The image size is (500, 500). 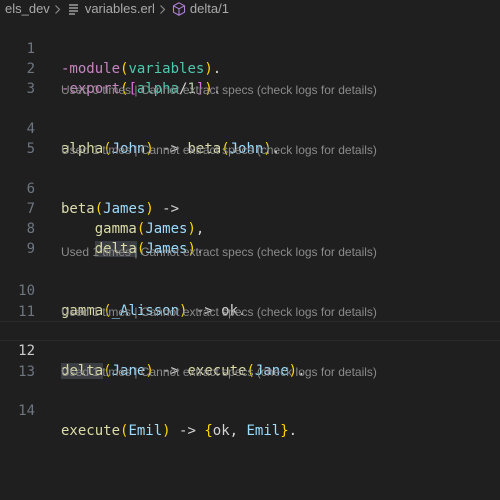 I want to click on cube-method-icon, so click(x=179, y=9).